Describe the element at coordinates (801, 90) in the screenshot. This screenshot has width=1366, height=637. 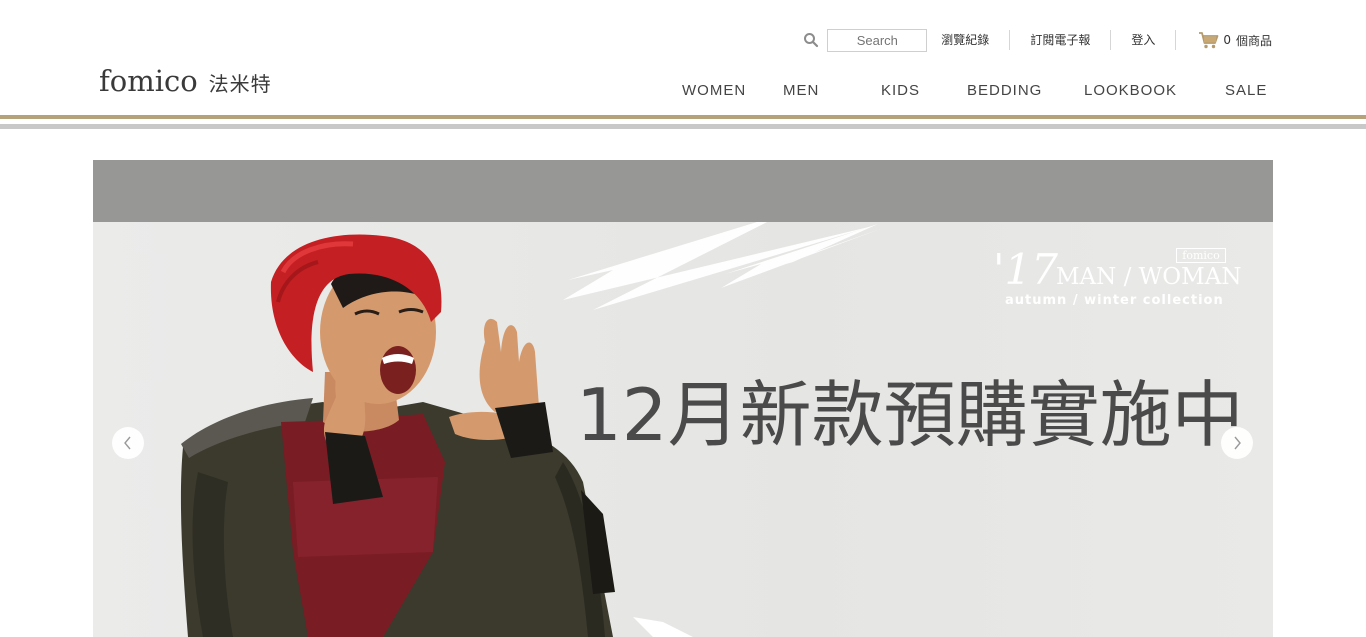
I see `nav-men: MEN` at that location.